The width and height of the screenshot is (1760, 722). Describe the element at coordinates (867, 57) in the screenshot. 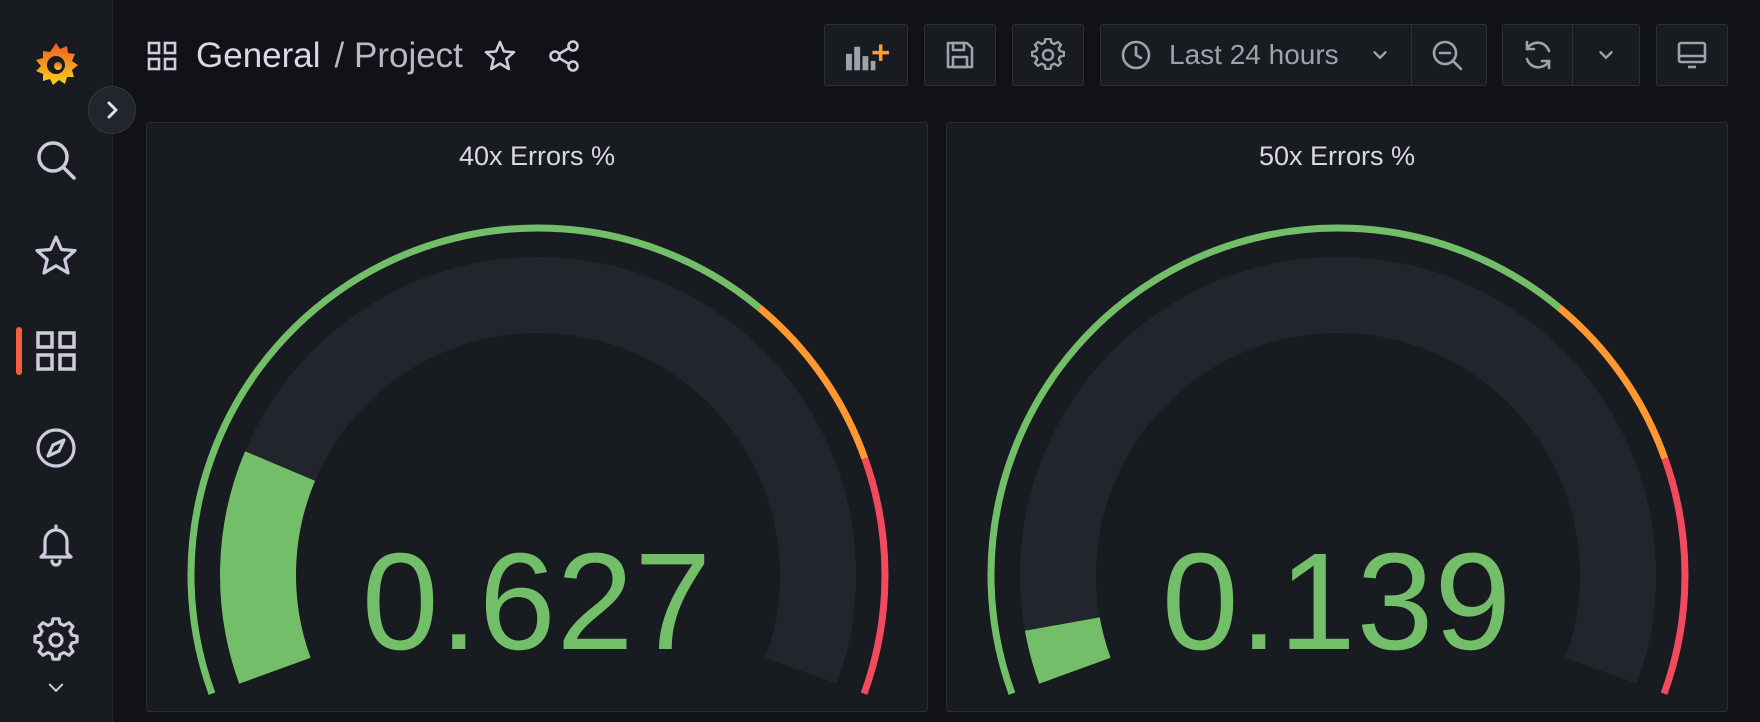

I see `add-panel-icon` at that location.